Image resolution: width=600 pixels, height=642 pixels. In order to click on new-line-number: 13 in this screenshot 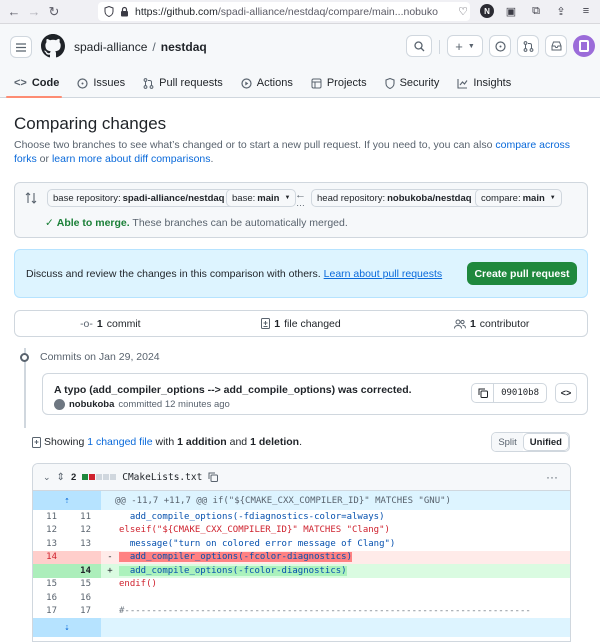, I will do `click(84, 544)`.